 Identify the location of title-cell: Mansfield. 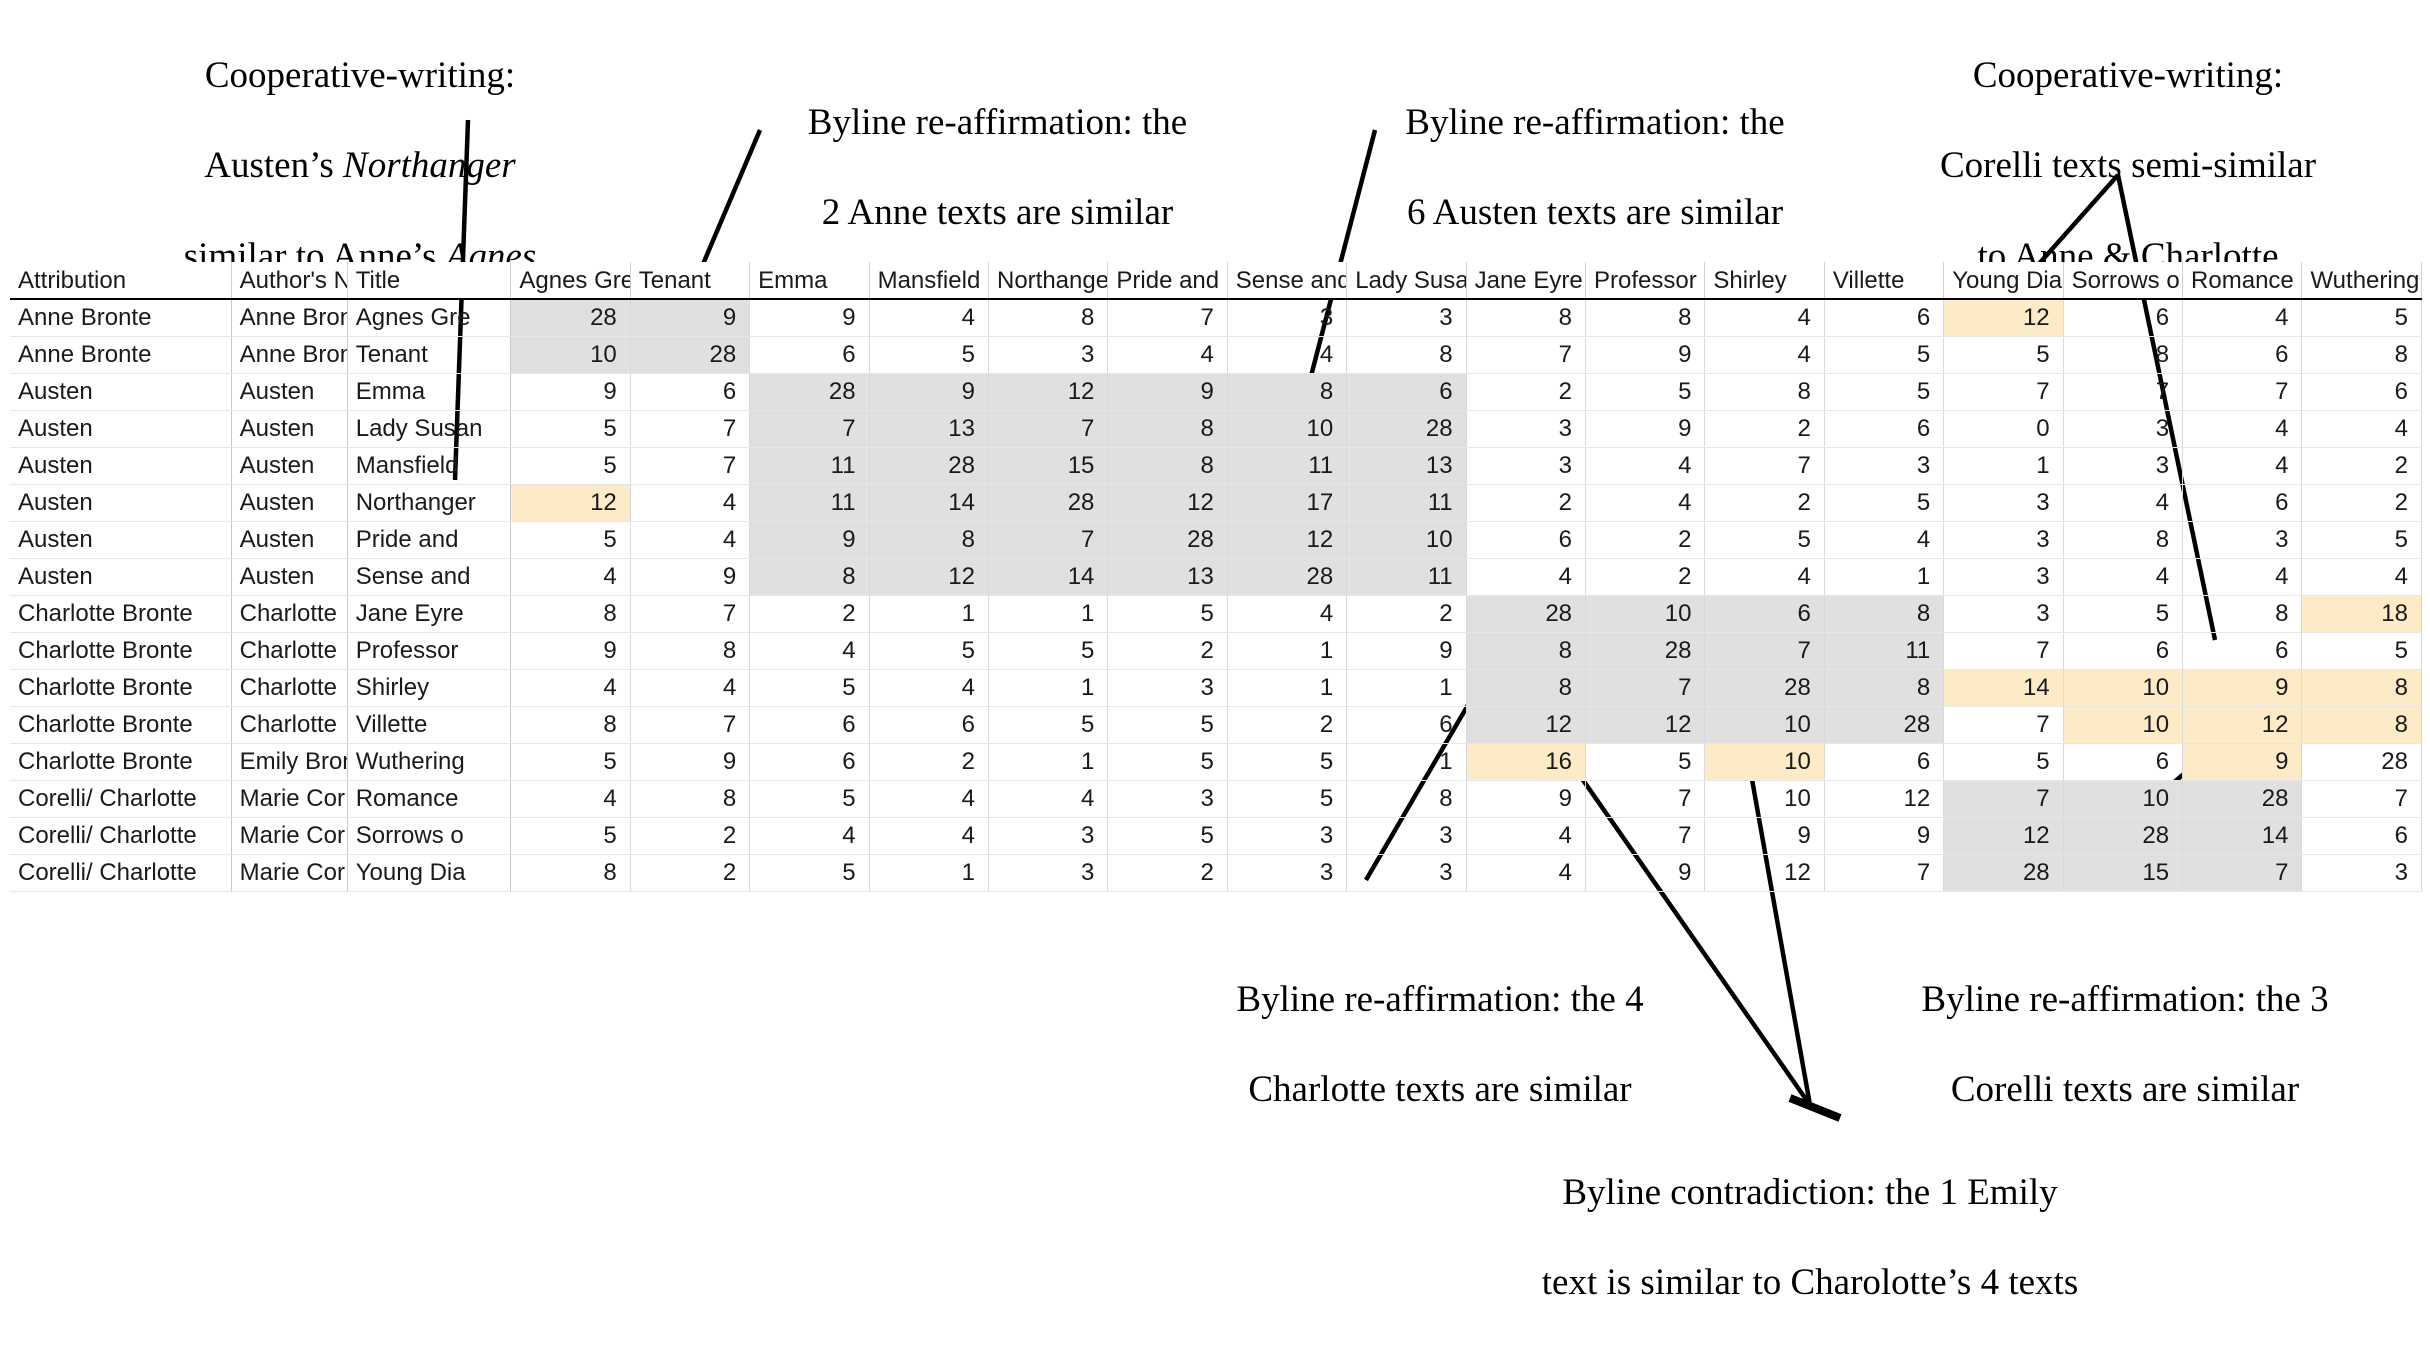
(429, 466).